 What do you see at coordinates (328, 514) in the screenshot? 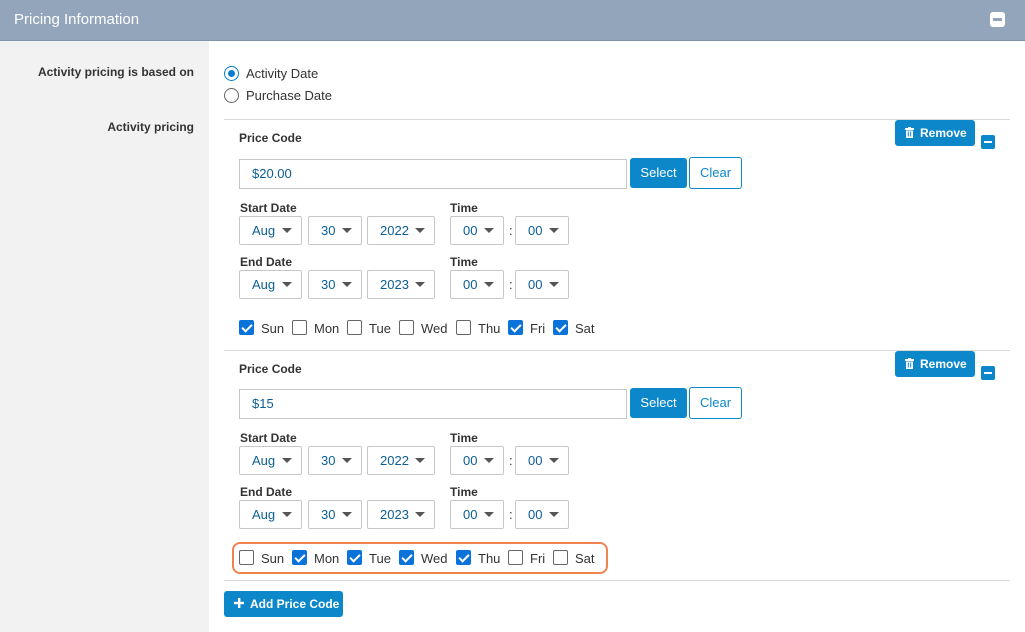
I see `end-day-value: 30` at bounding box center [328, 514].